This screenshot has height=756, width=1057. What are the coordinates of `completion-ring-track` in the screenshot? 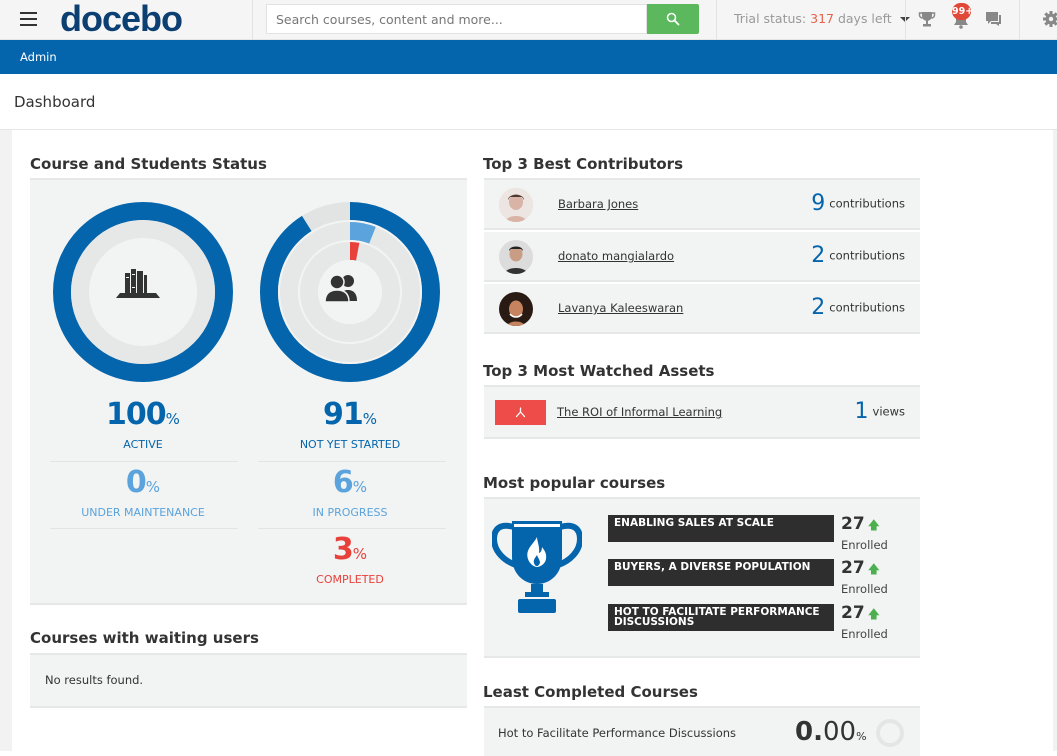 It's located at (890, 733).